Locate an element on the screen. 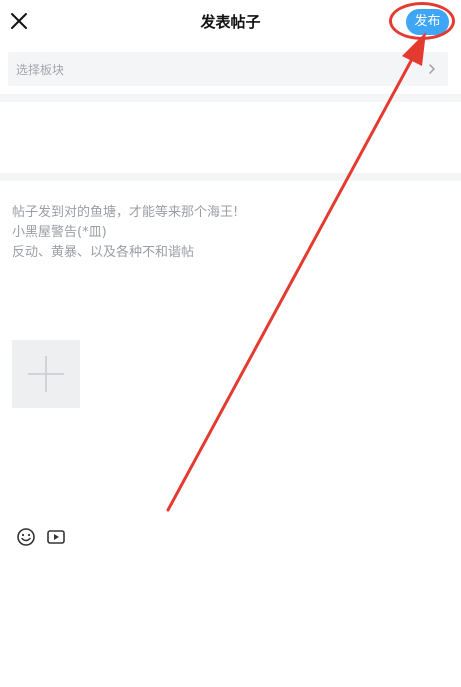 The image size is (461, 687). header-bar: 发表帖子 发布 is located at coordinates (230, 22).